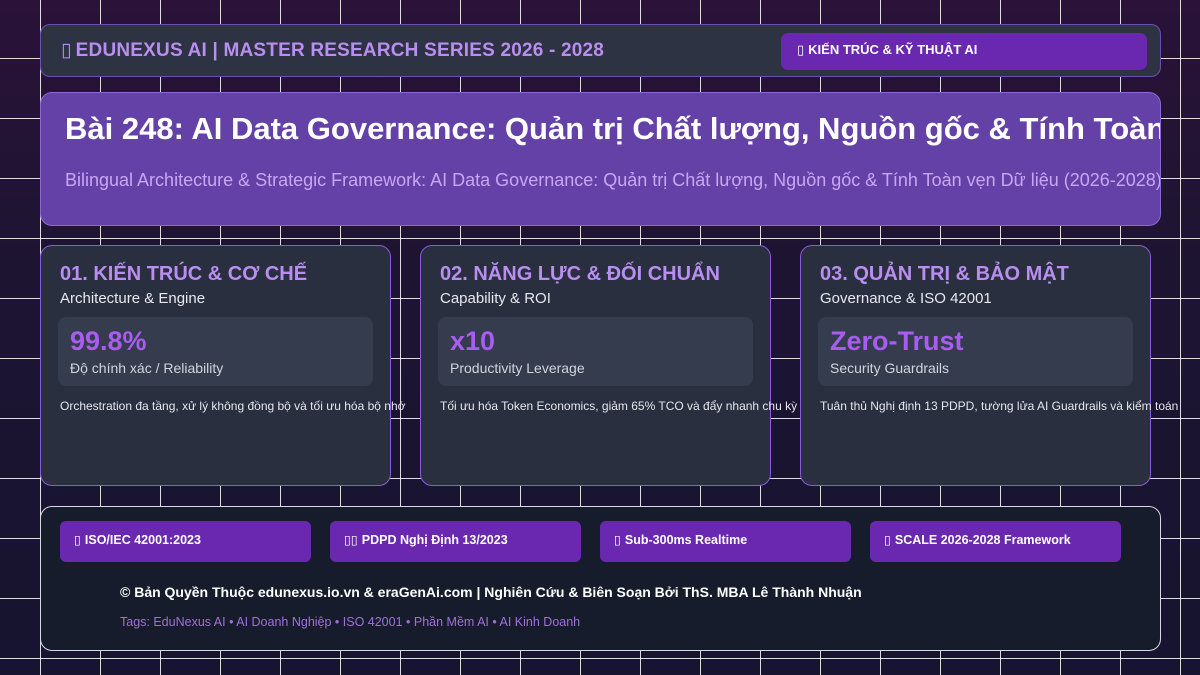  I want to click on card-heading: 02. NĂNG LỰC & ĐỐI CHUẨN, so click(580, 274).